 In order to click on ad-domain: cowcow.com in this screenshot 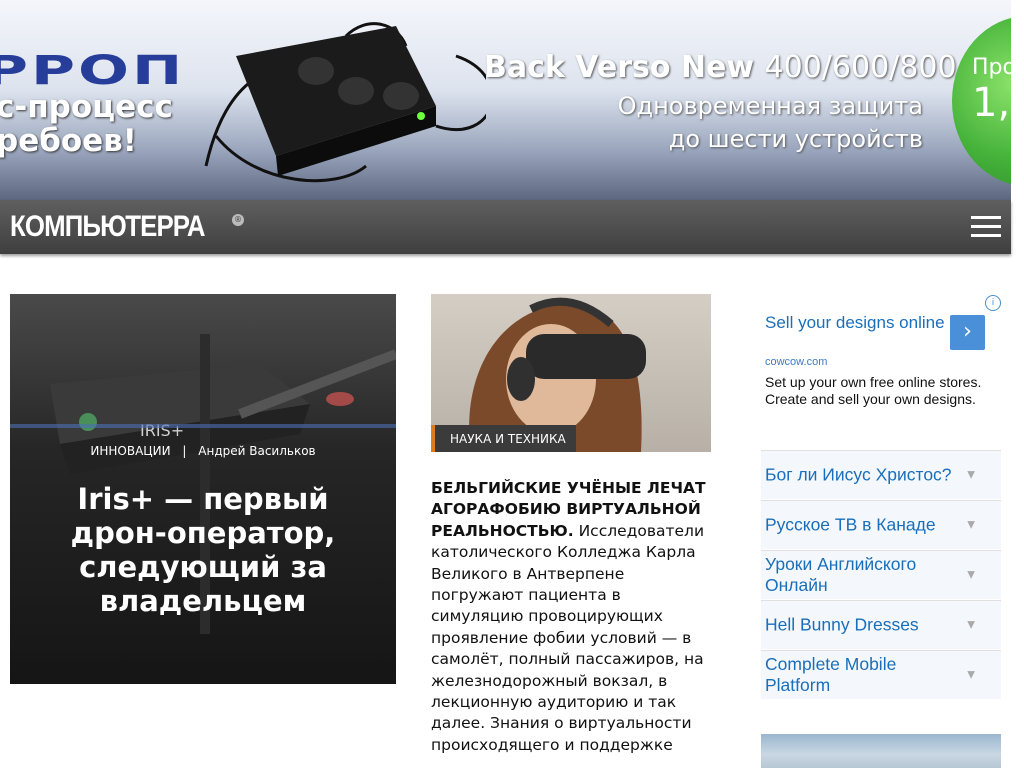, I will do `click(796, 362)`.